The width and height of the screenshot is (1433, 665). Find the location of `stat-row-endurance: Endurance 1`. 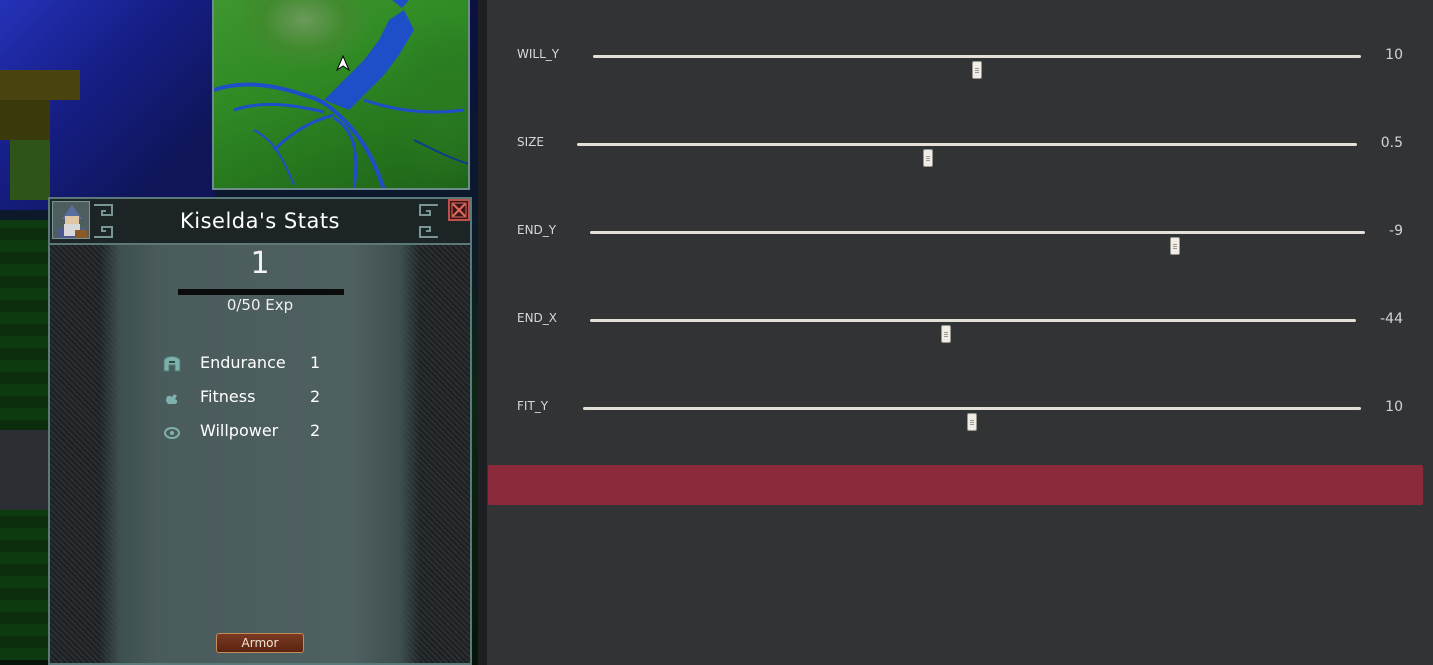

stat-row-endurance: Endurance 1 is located at coordinates (260, 364).